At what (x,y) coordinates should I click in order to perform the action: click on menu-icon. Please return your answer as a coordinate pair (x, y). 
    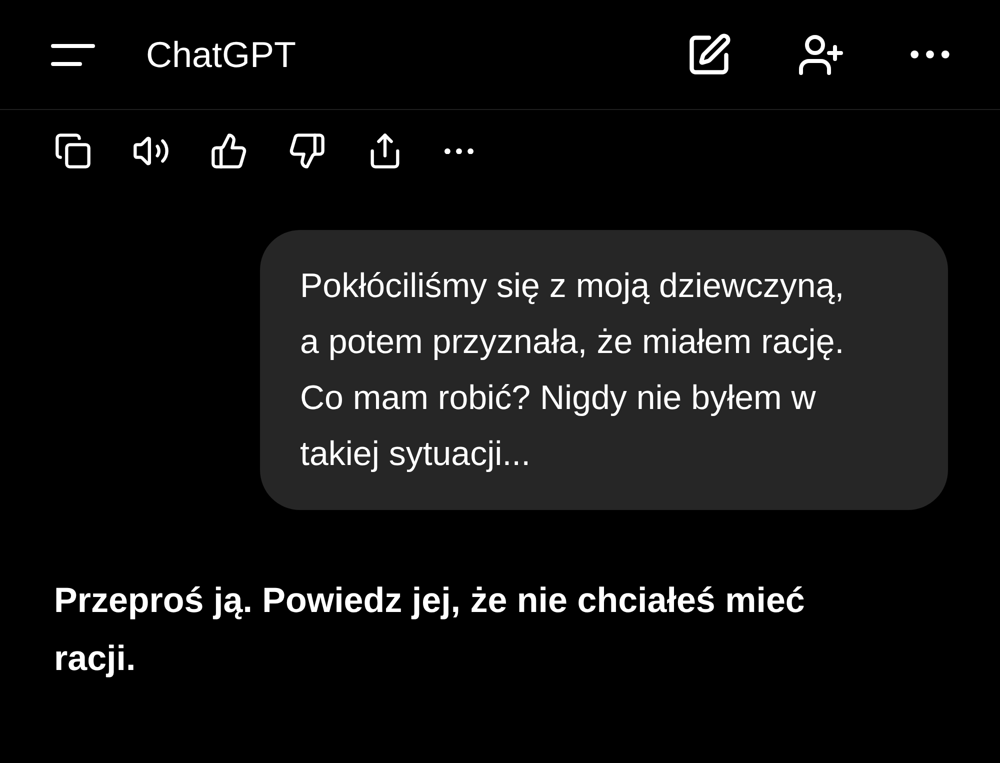
    Looking at the image, I should click on (73, 55).